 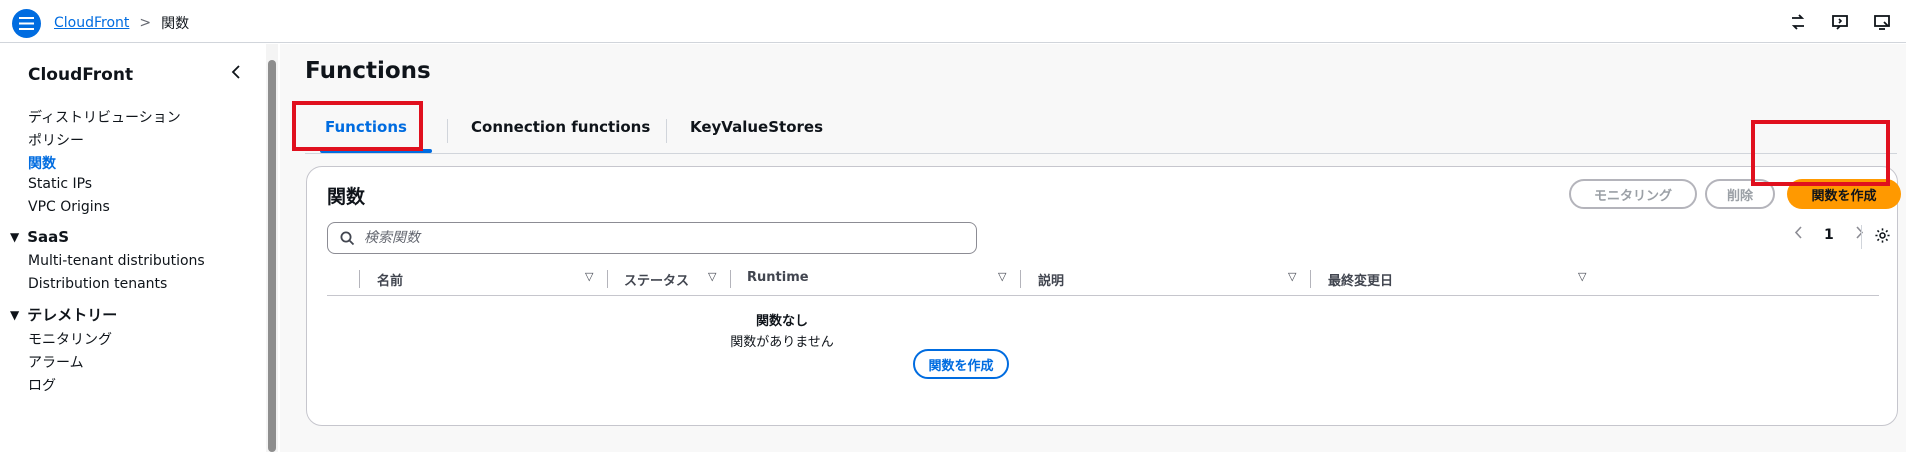 I want to click on empty-create-function-button: 関数を作成, so click(x=961, y=364).